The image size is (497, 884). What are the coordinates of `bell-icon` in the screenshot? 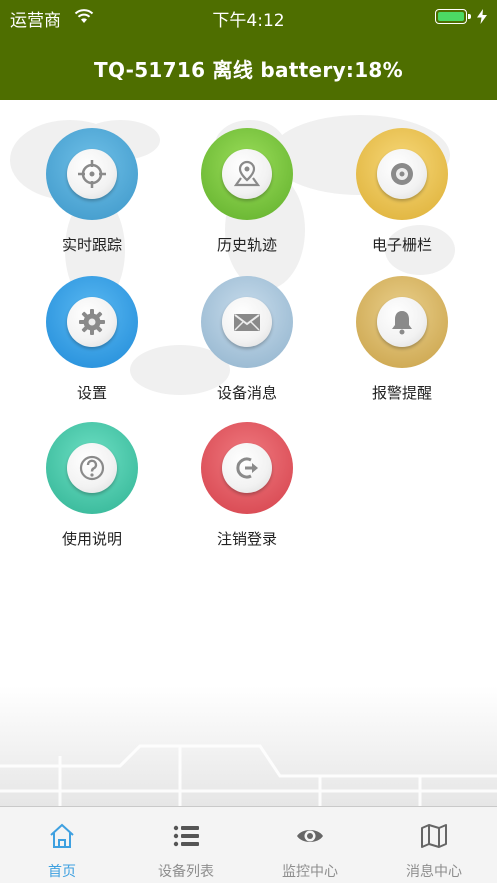 It's located at (402, 323).